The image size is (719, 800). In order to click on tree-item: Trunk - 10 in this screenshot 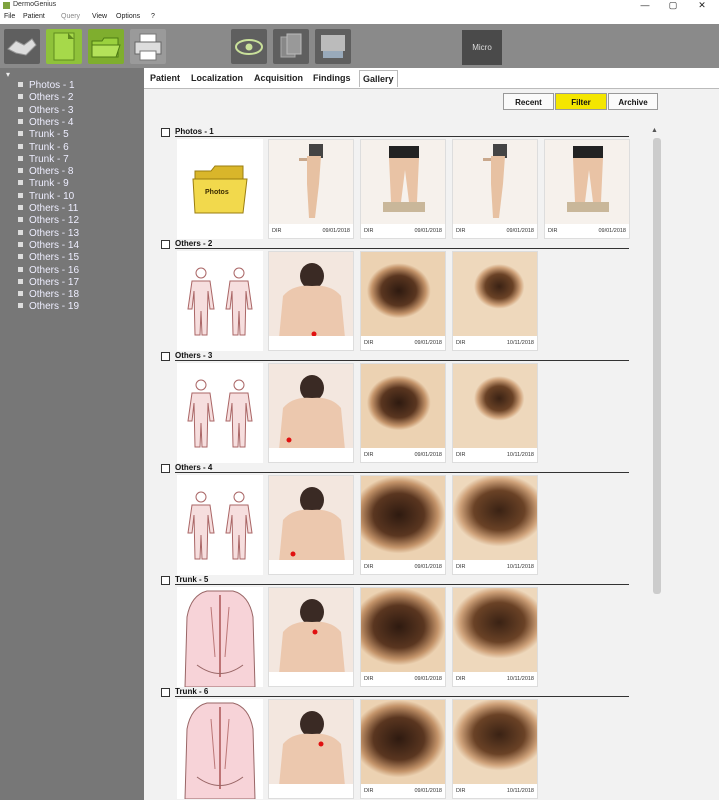, I will do `click(46, 197)`.